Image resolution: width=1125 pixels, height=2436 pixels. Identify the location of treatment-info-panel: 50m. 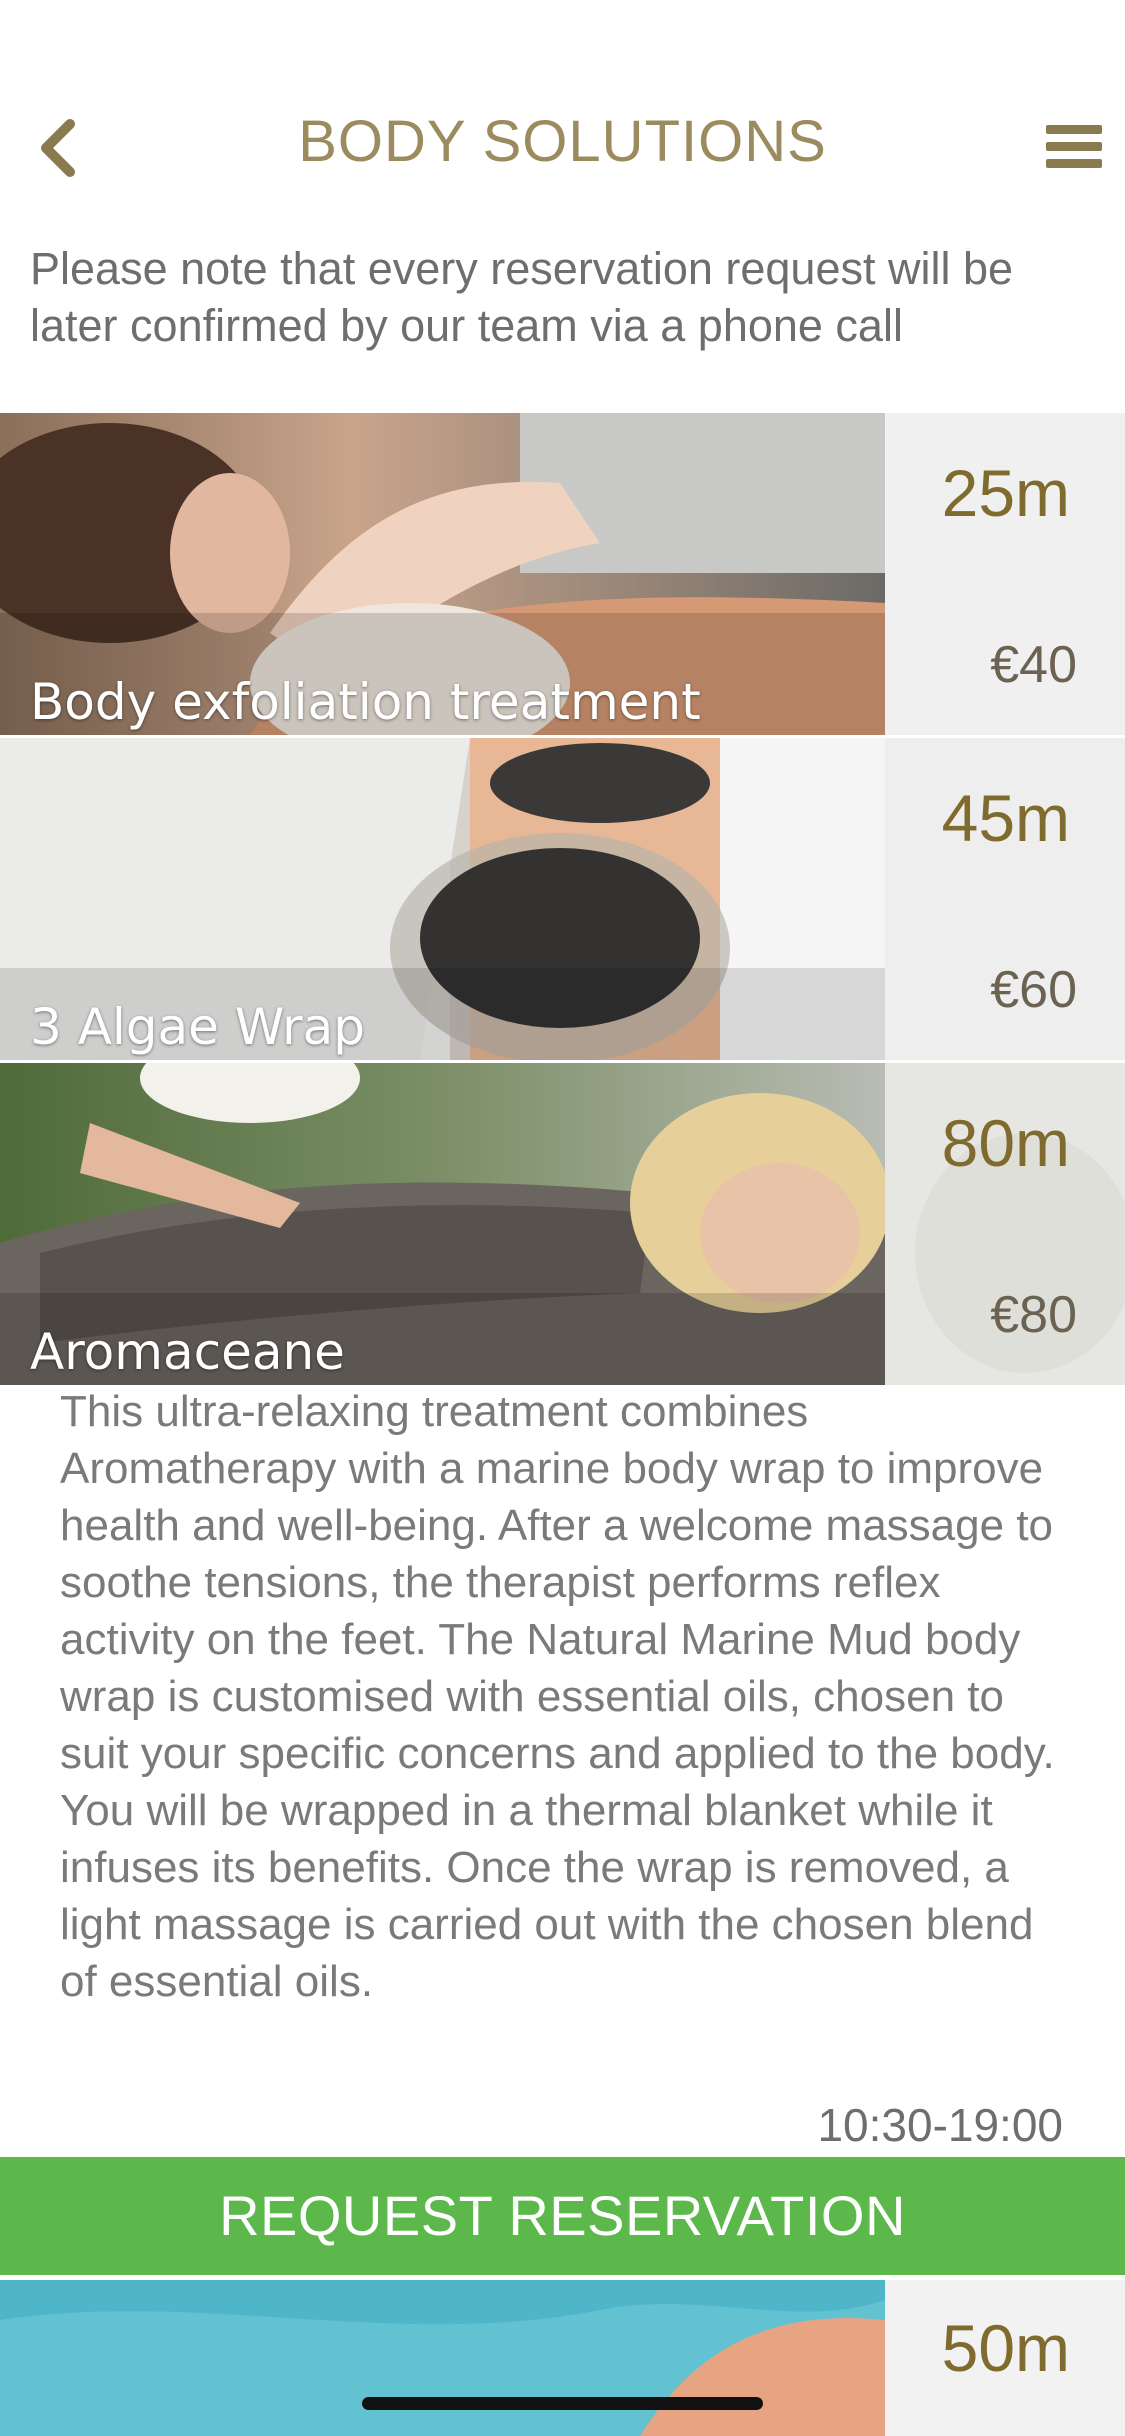
(1005, 2358).